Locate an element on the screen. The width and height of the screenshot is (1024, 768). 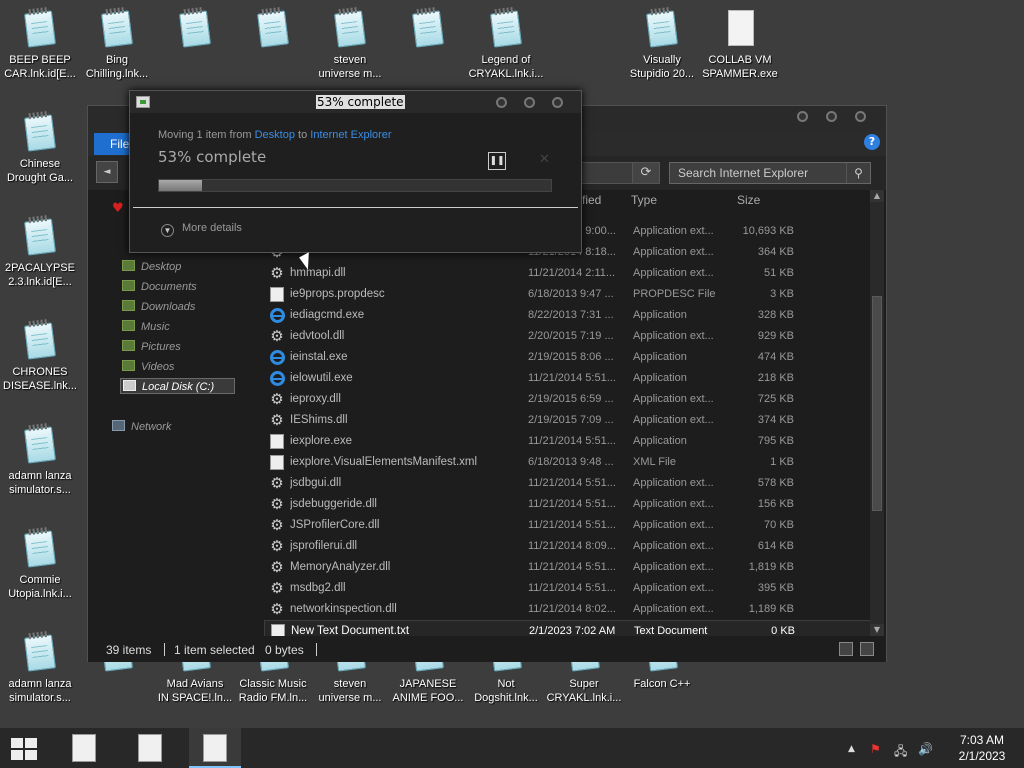
volume-icon: 🔊 is located at coordinates (925, 749).